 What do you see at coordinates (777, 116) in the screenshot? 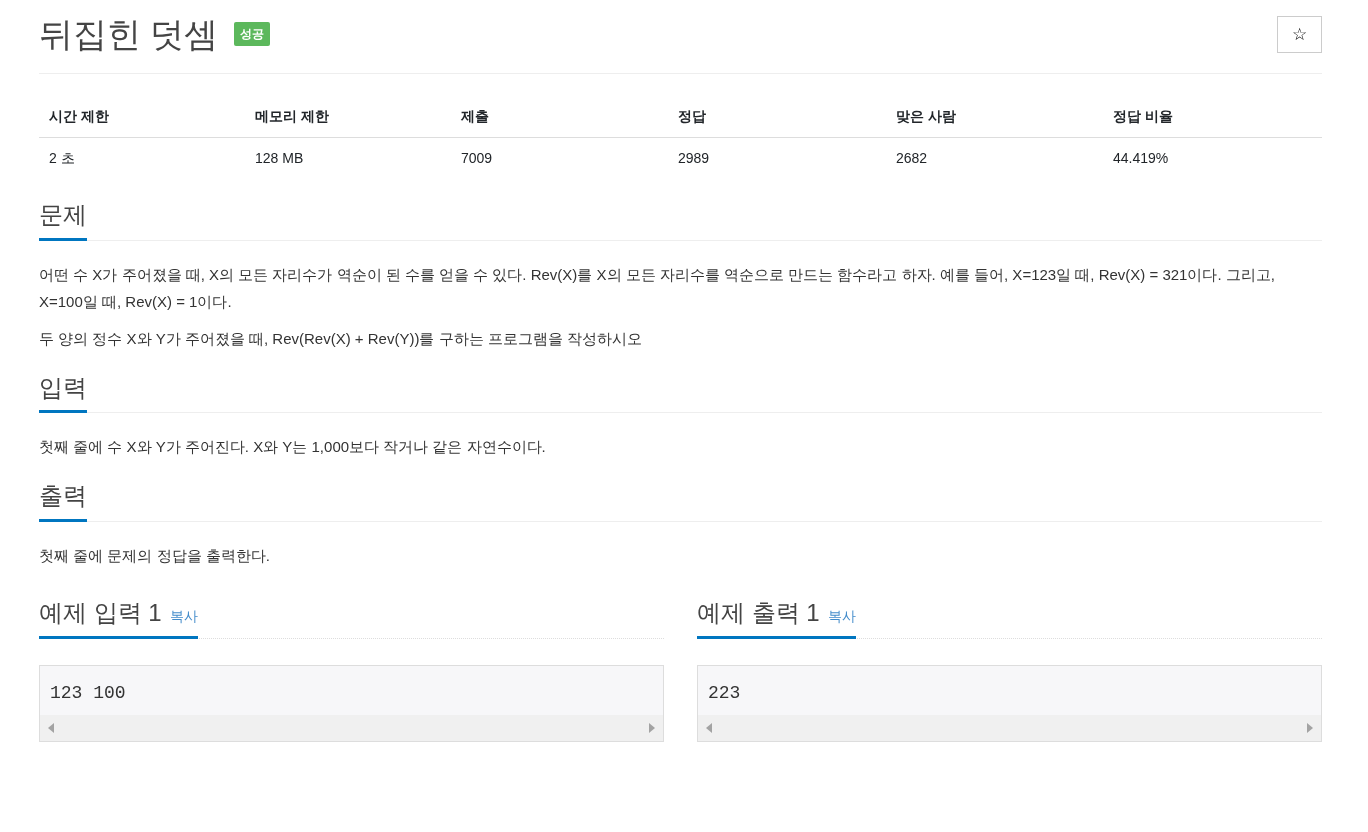
I see `column-header: 정답` at bounding box center [777, 116].